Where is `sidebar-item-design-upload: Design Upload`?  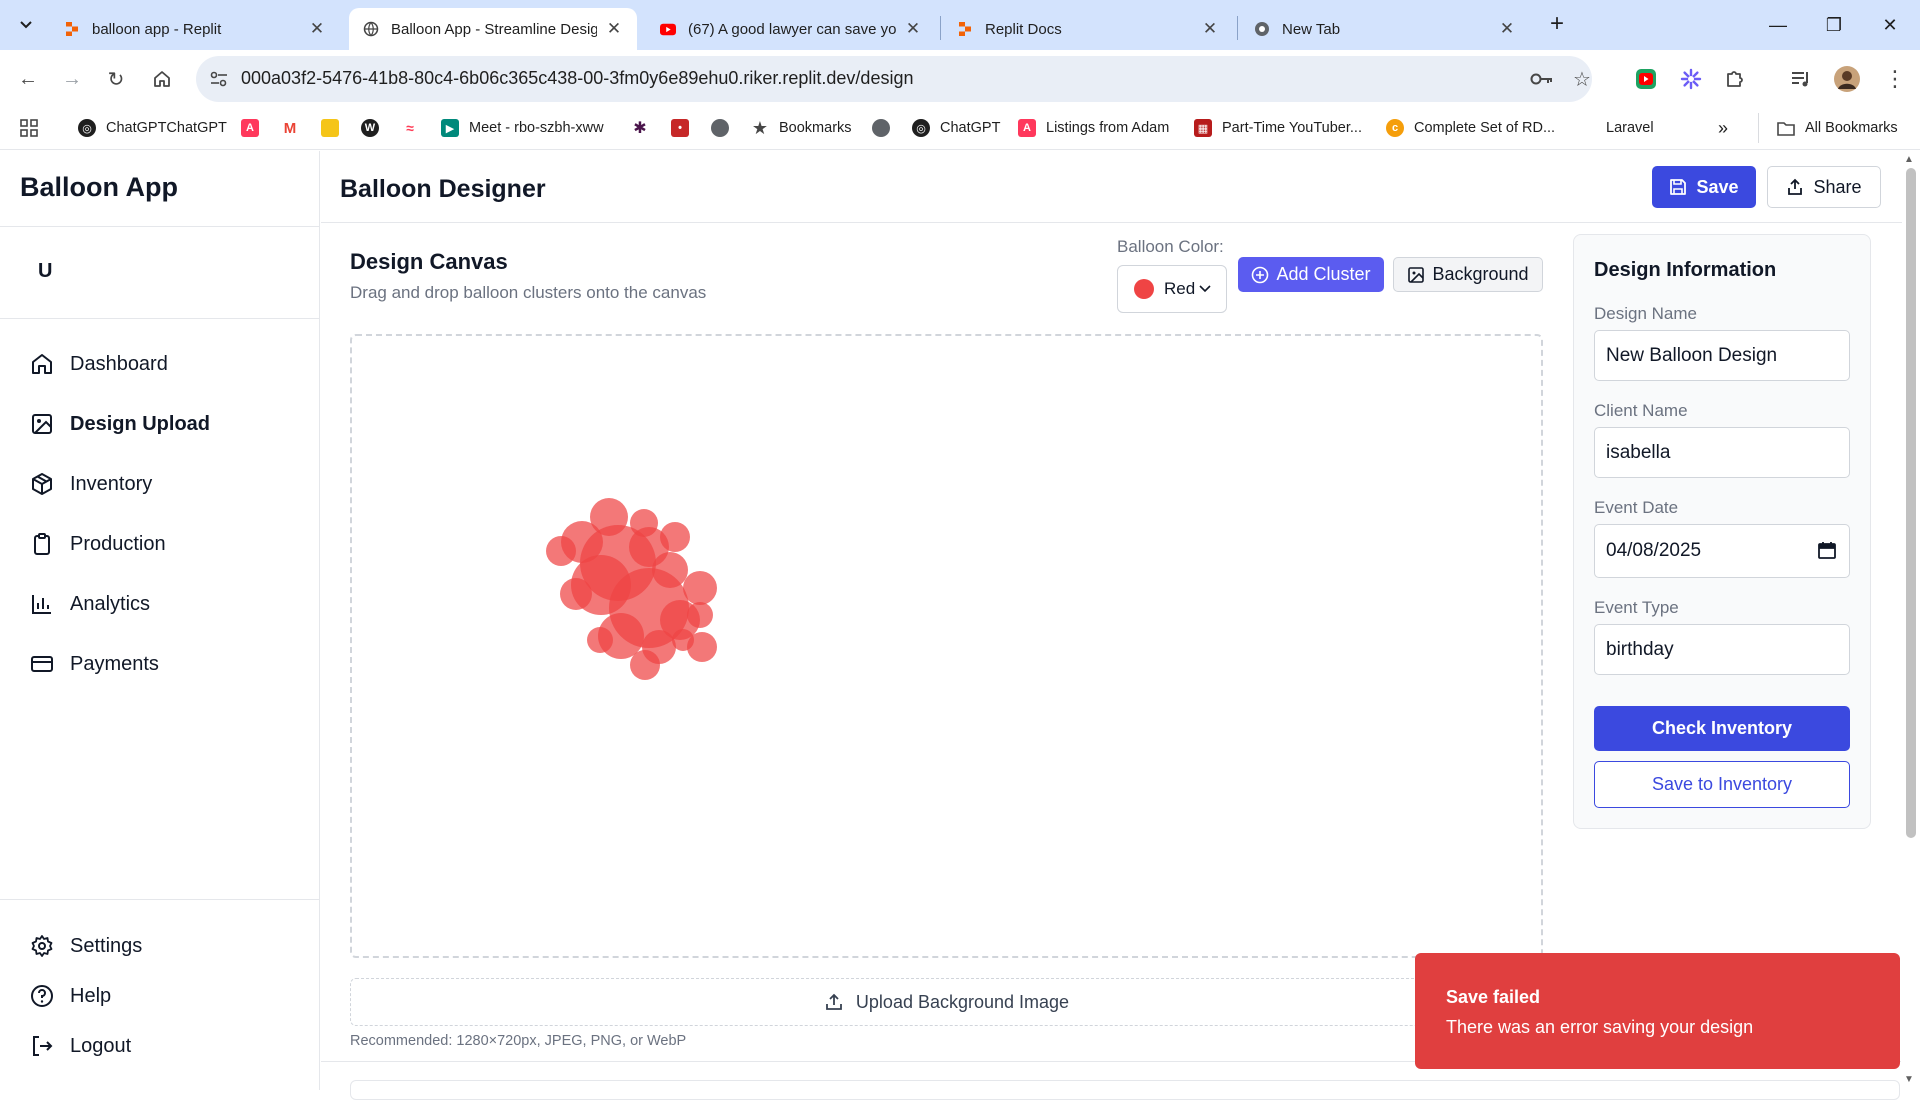
sidebar-item-design-upload: Design Upload is located at coordinates (119, 424).